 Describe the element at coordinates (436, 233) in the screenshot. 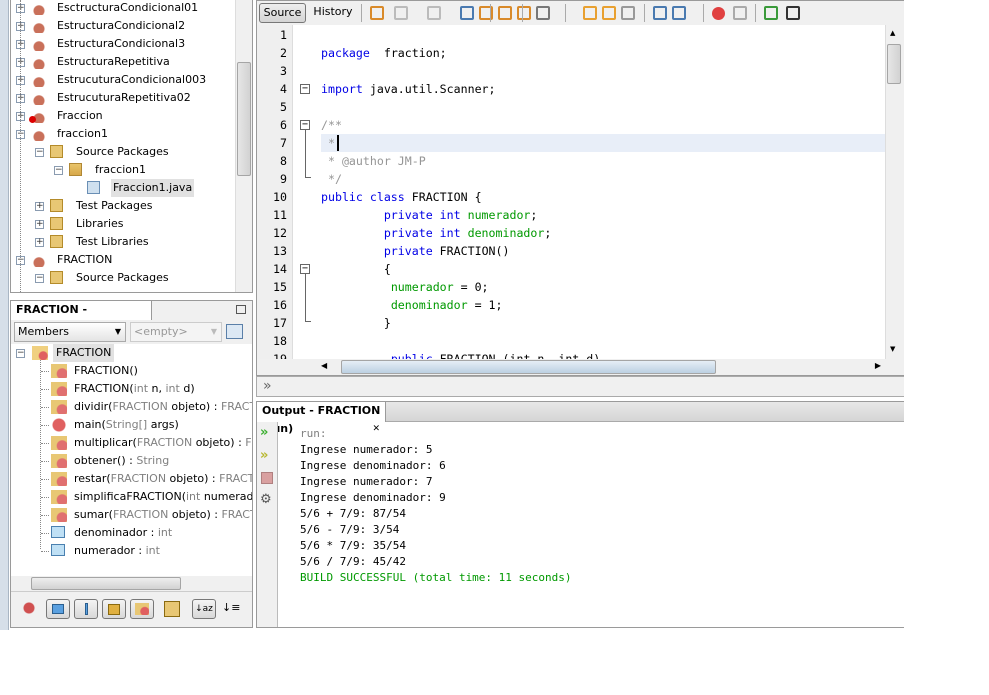

I see `code-line: private int denominador;` at that location.